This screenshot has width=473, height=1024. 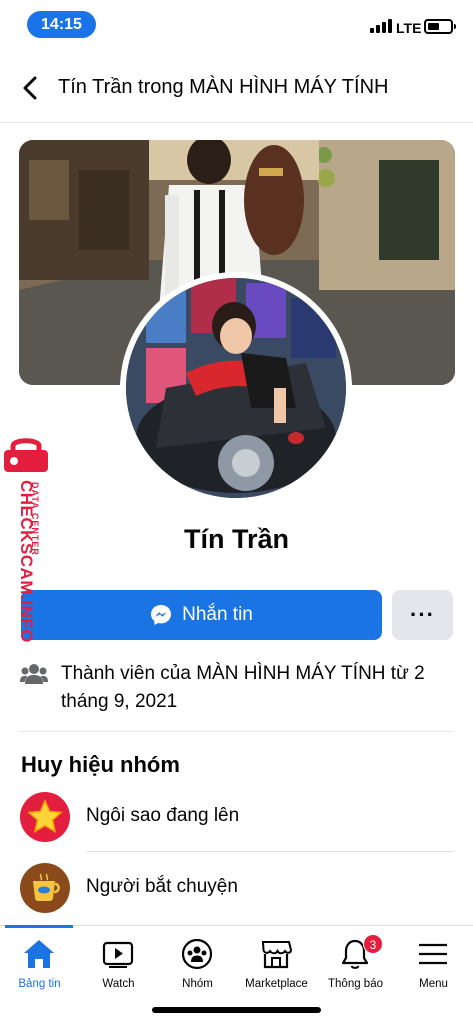 What do you see at coordinates (236, 539) in the screenshot?
I see `profile-name: Tín Trần` at bounding box center [236, 539].